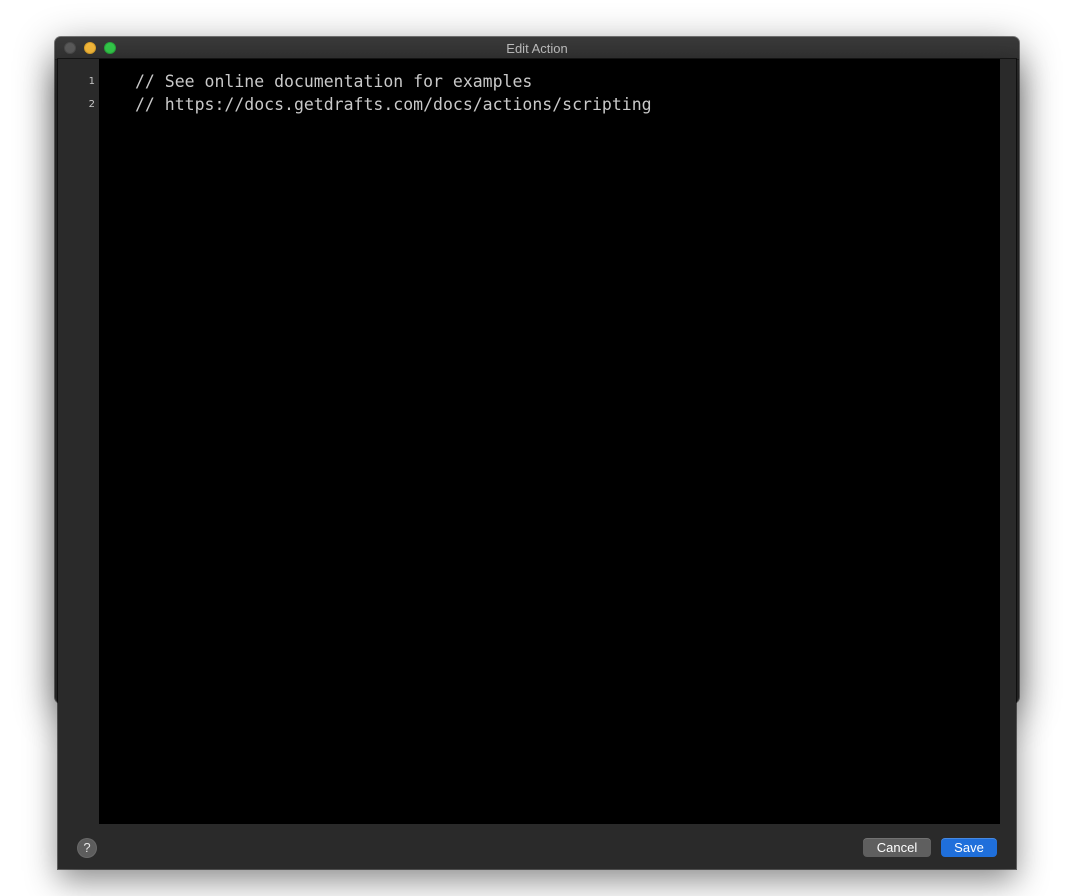 The image size is (1074, 896). I want to click on vertical-scrollbar, so click(1008, 441).